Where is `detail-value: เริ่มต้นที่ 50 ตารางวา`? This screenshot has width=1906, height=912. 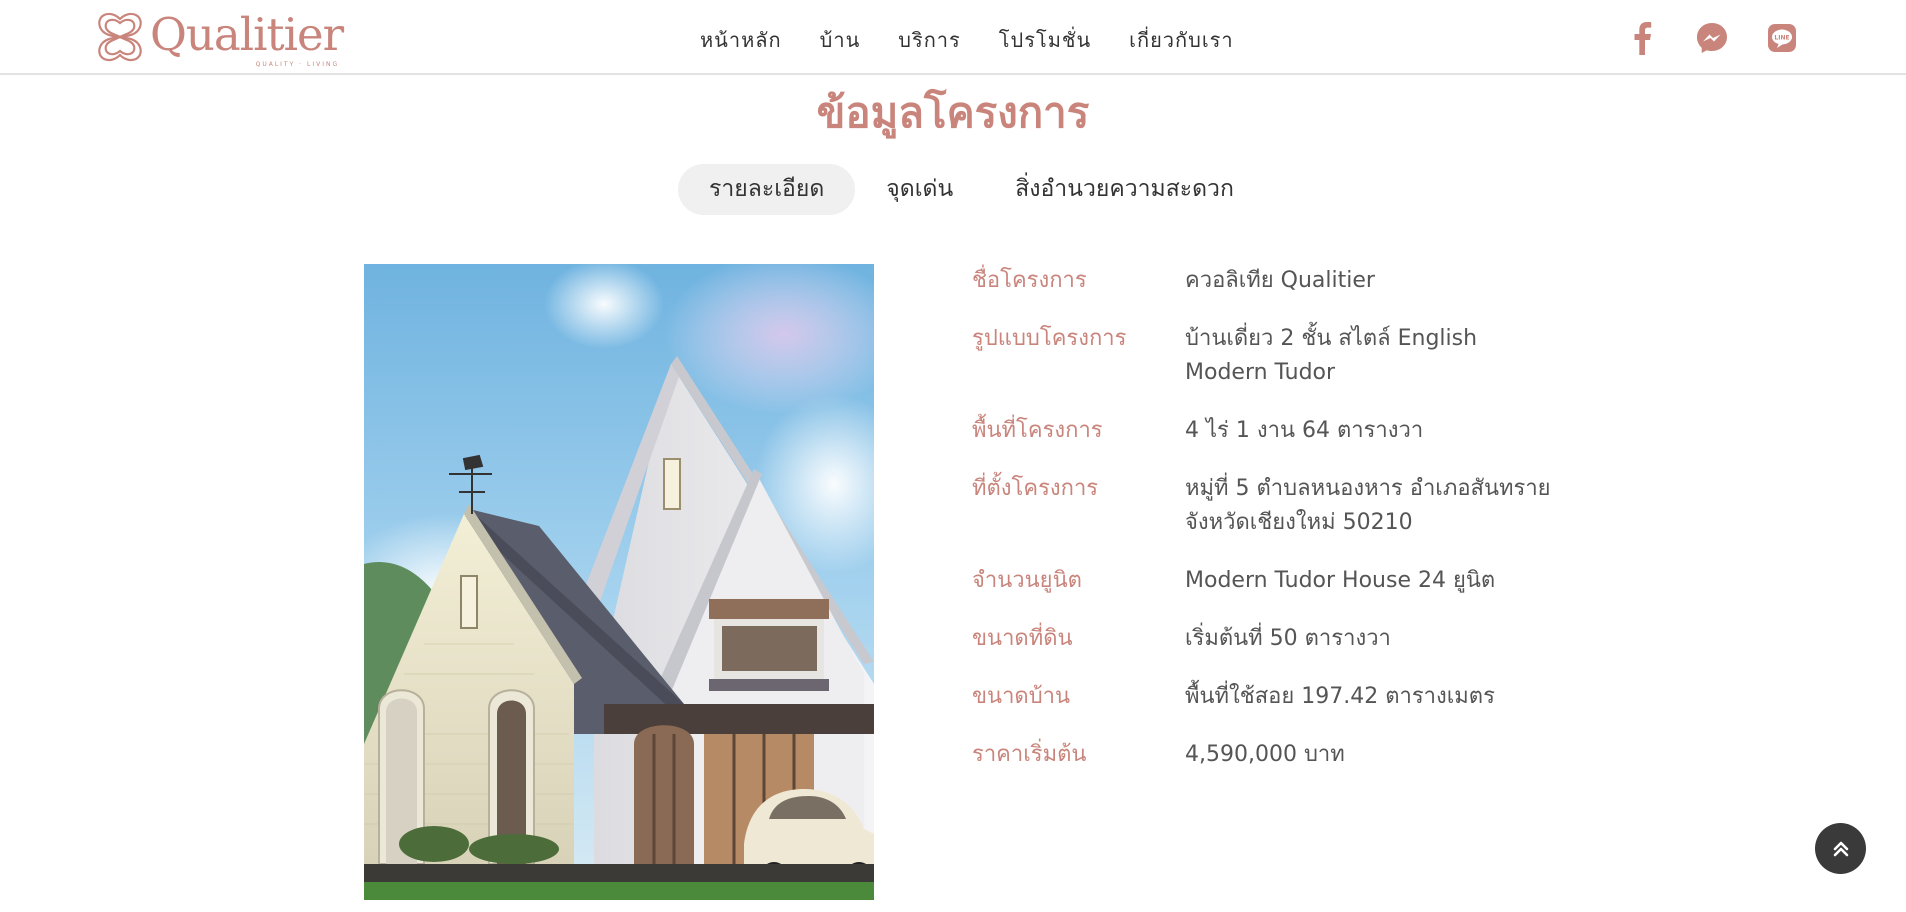 detail-value: เริ่มต้นที่ 50 ตารางวา is located at coordinates (1288, 638).